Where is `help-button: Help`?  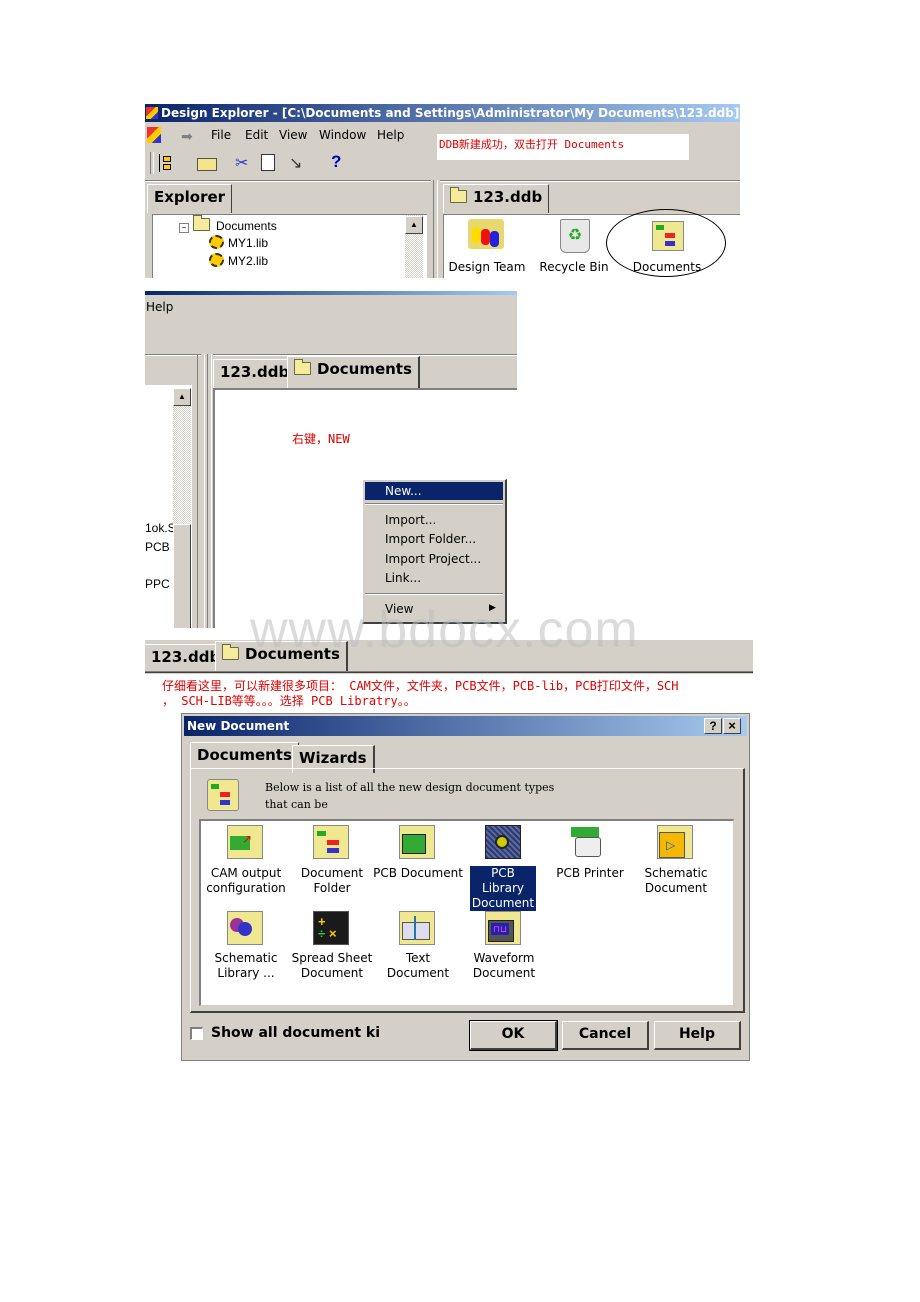
help-button: Help is located at coordinates (697, 1035).